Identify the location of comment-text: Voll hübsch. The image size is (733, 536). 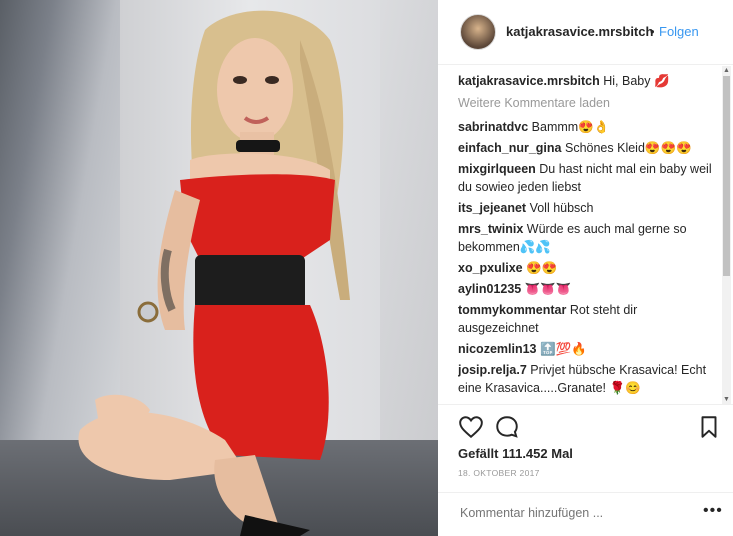
(561, 208).